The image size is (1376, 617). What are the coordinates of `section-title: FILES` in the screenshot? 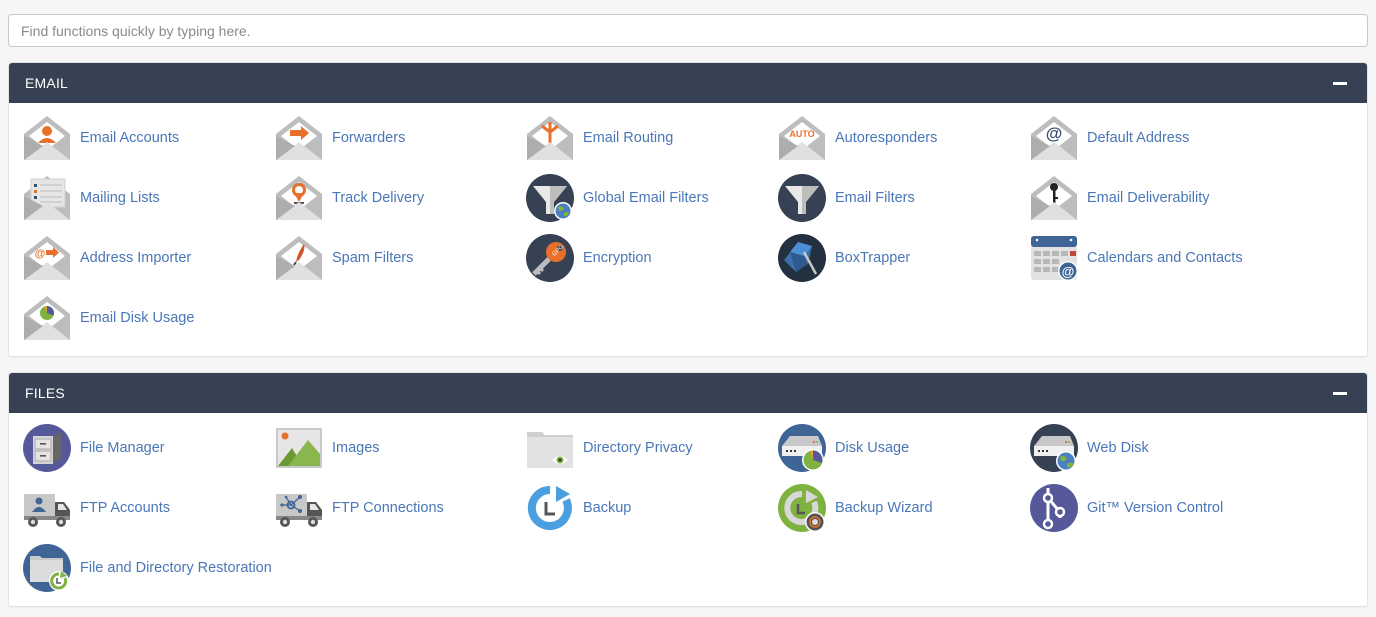 It's located at (45, 393).